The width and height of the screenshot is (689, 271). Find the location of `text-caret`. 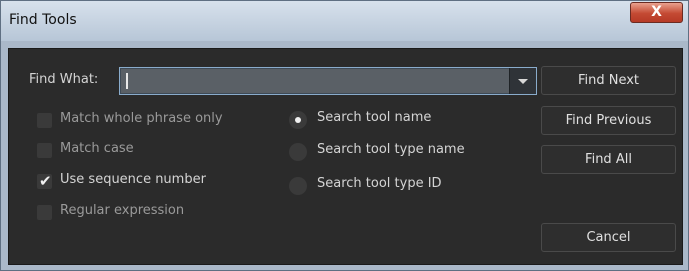

text-caret is located at coordinates (127, 81).